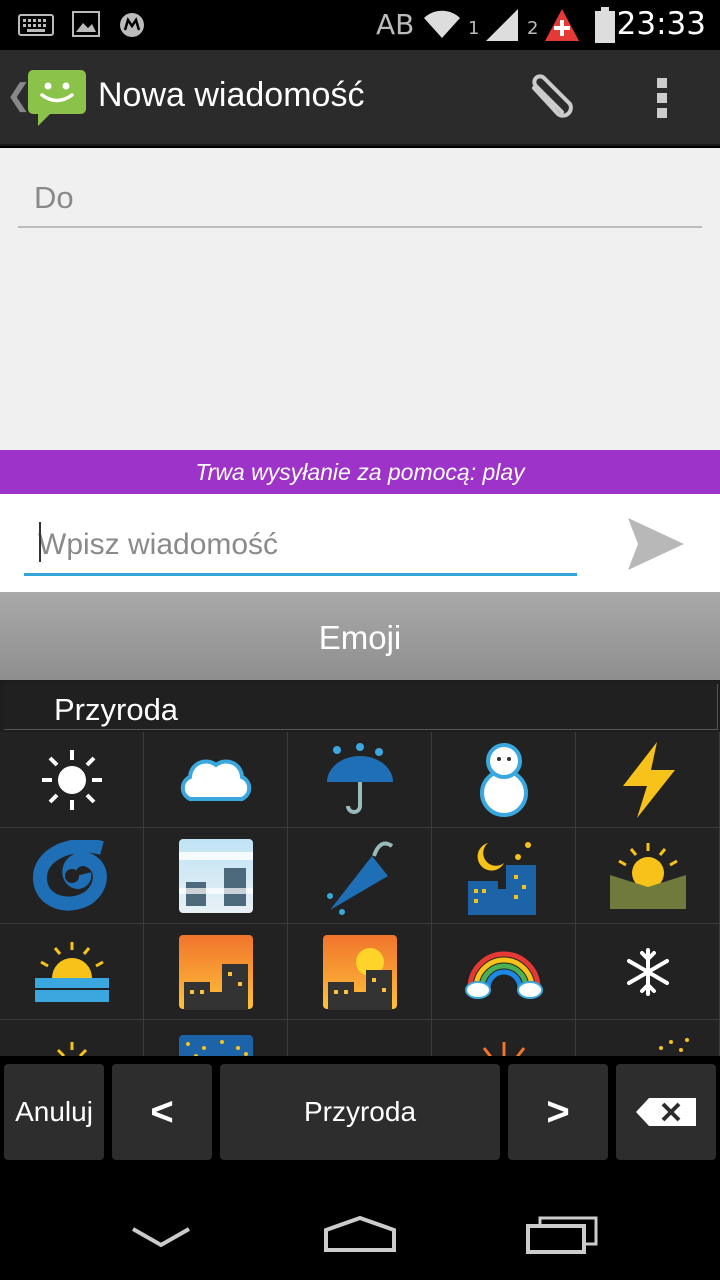 The image size is (720, 1280). I want to click on backspace-icon, so click(666, 1112).